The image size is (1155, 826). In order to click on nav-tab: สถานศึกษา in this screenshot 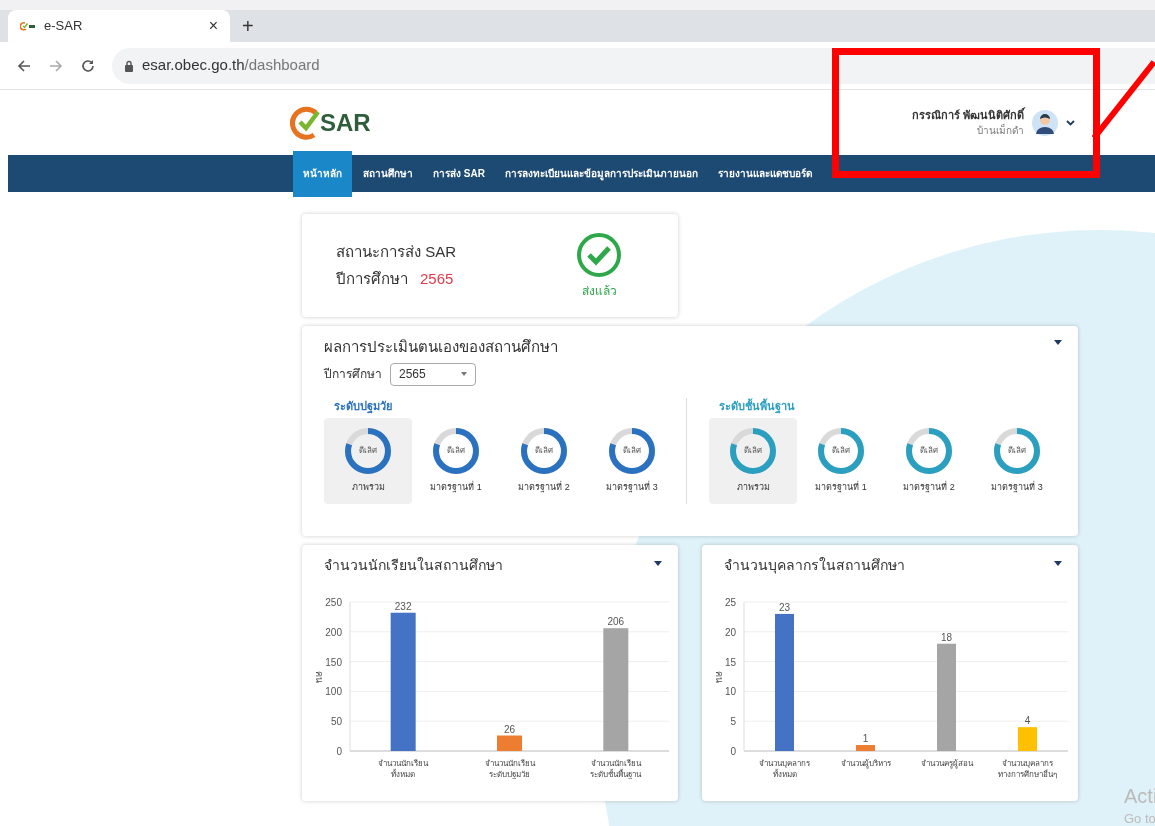, I will do `click(388, 173)`.